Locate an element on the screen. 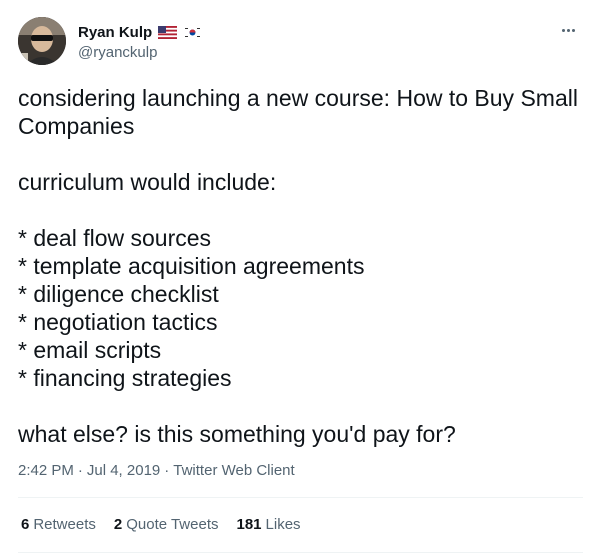 The width and height of the screenshot is (599, 556). author-name-row: Ryan Kulp is located at coordinates (140, 32).